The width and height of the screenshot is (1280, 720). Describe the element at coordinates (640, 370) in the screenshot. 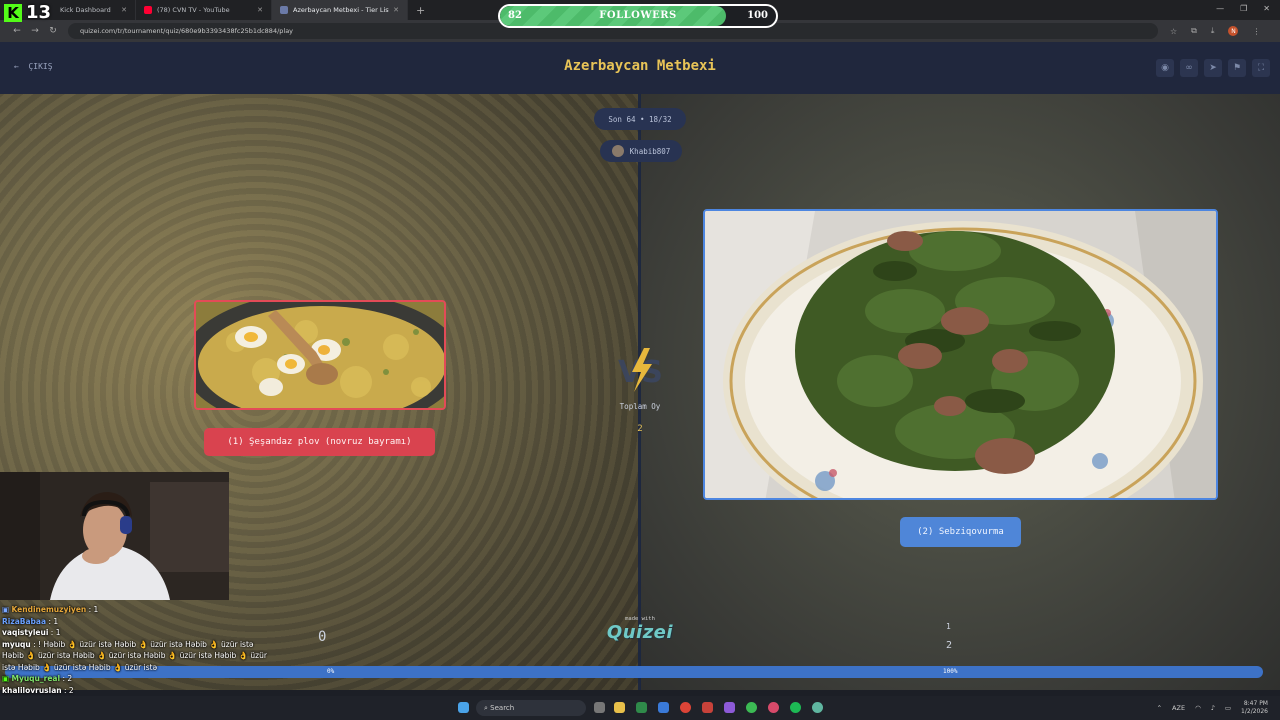

I see `vs-lightning-icon: VS` at that location.